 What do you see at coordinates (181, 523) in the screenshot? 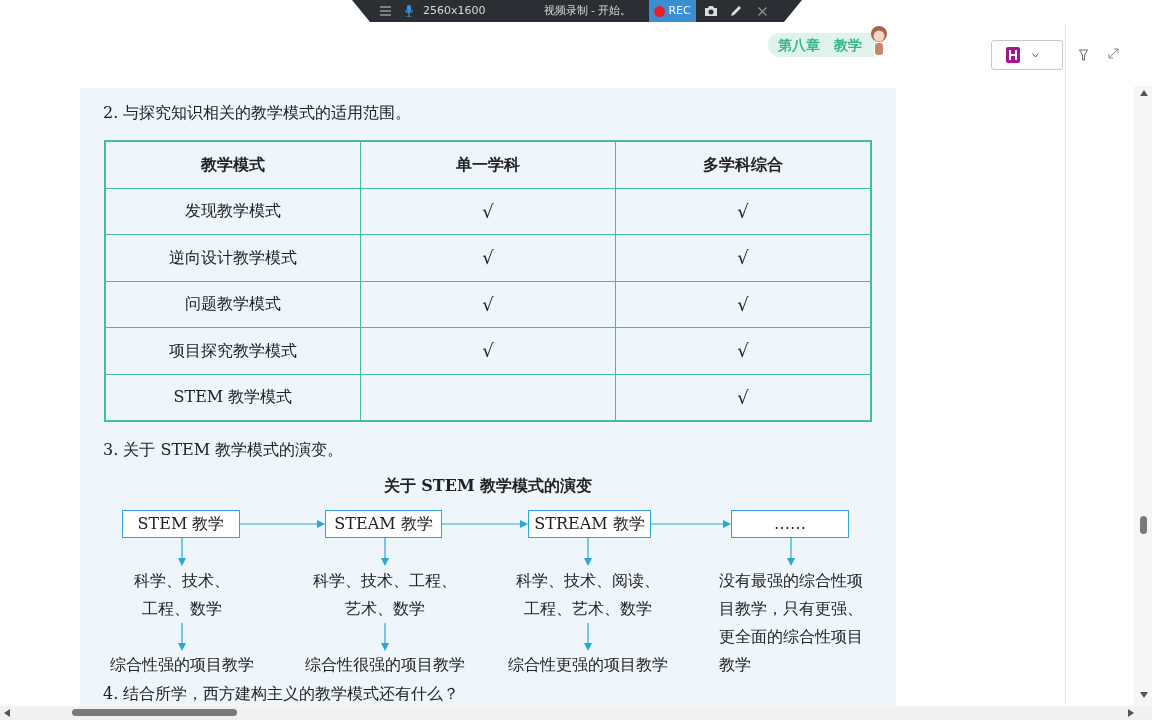
I see `stage-box: STEM 教学` at bounding box center [181, 523].